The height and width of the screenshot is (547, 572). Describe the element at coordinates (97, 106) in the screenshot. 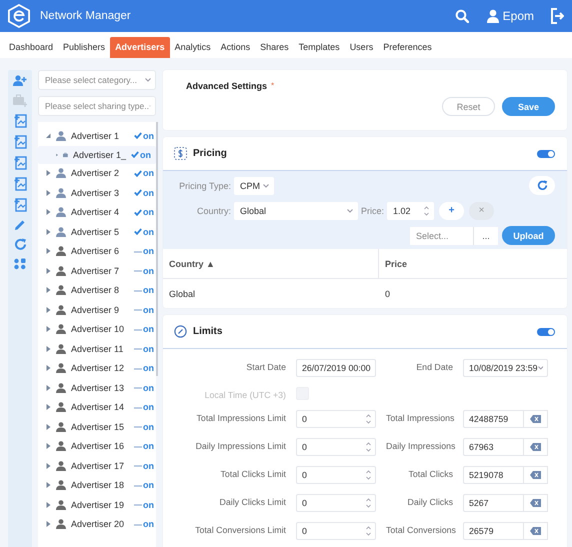

I see `category-select: Please select sharing type..` at that location.